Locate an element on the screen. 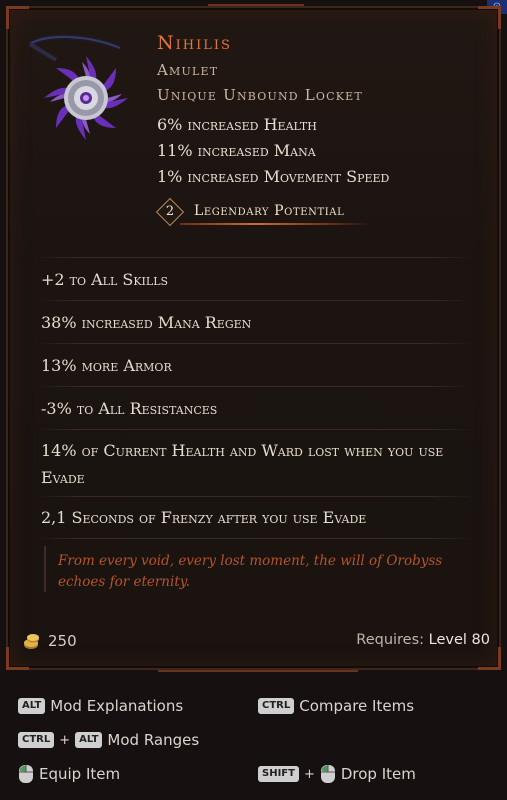 Image resolution: width=507 pixels, height=800 pixels. hint-mod-explanations: ALT Mod Explanations is located at coordinates (100, 706).